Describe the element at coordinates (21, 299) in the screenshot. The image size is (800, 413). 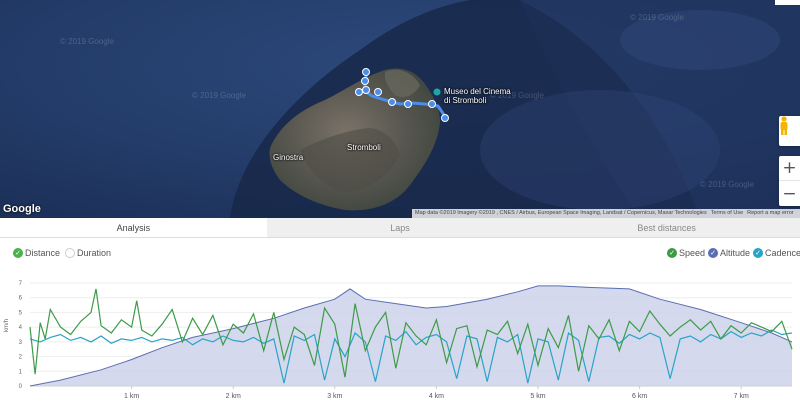
I see `y-tick-label: 6` at that location.